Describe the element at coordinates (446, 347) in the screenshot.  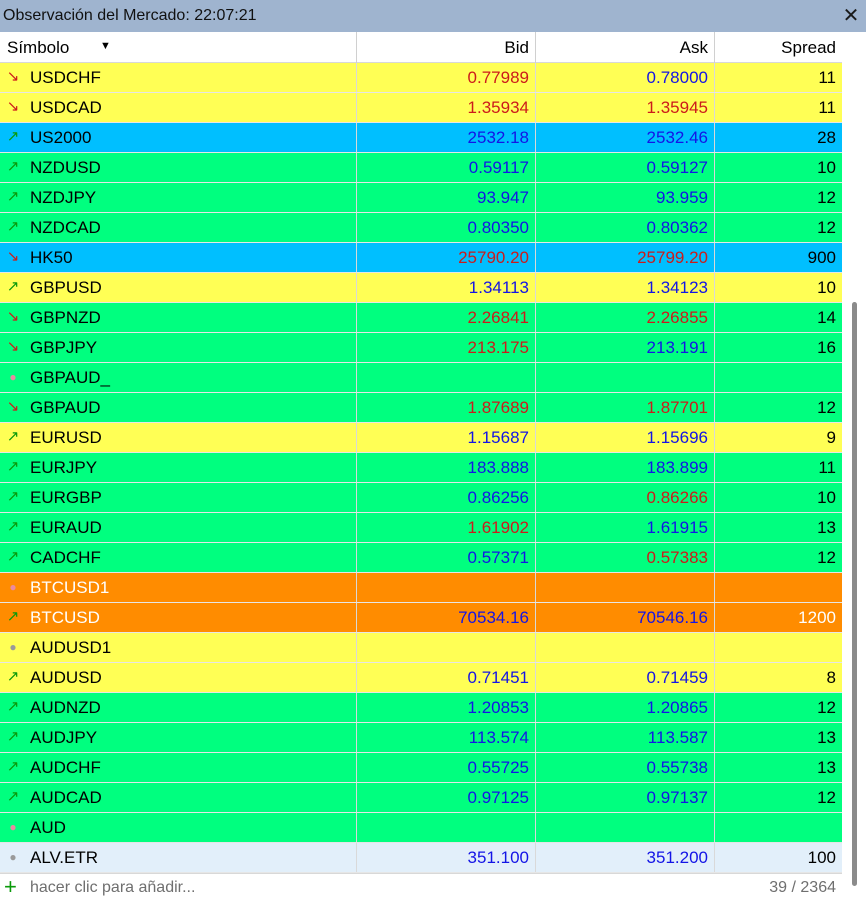
I see `bid-cell: 213.175` at that location.